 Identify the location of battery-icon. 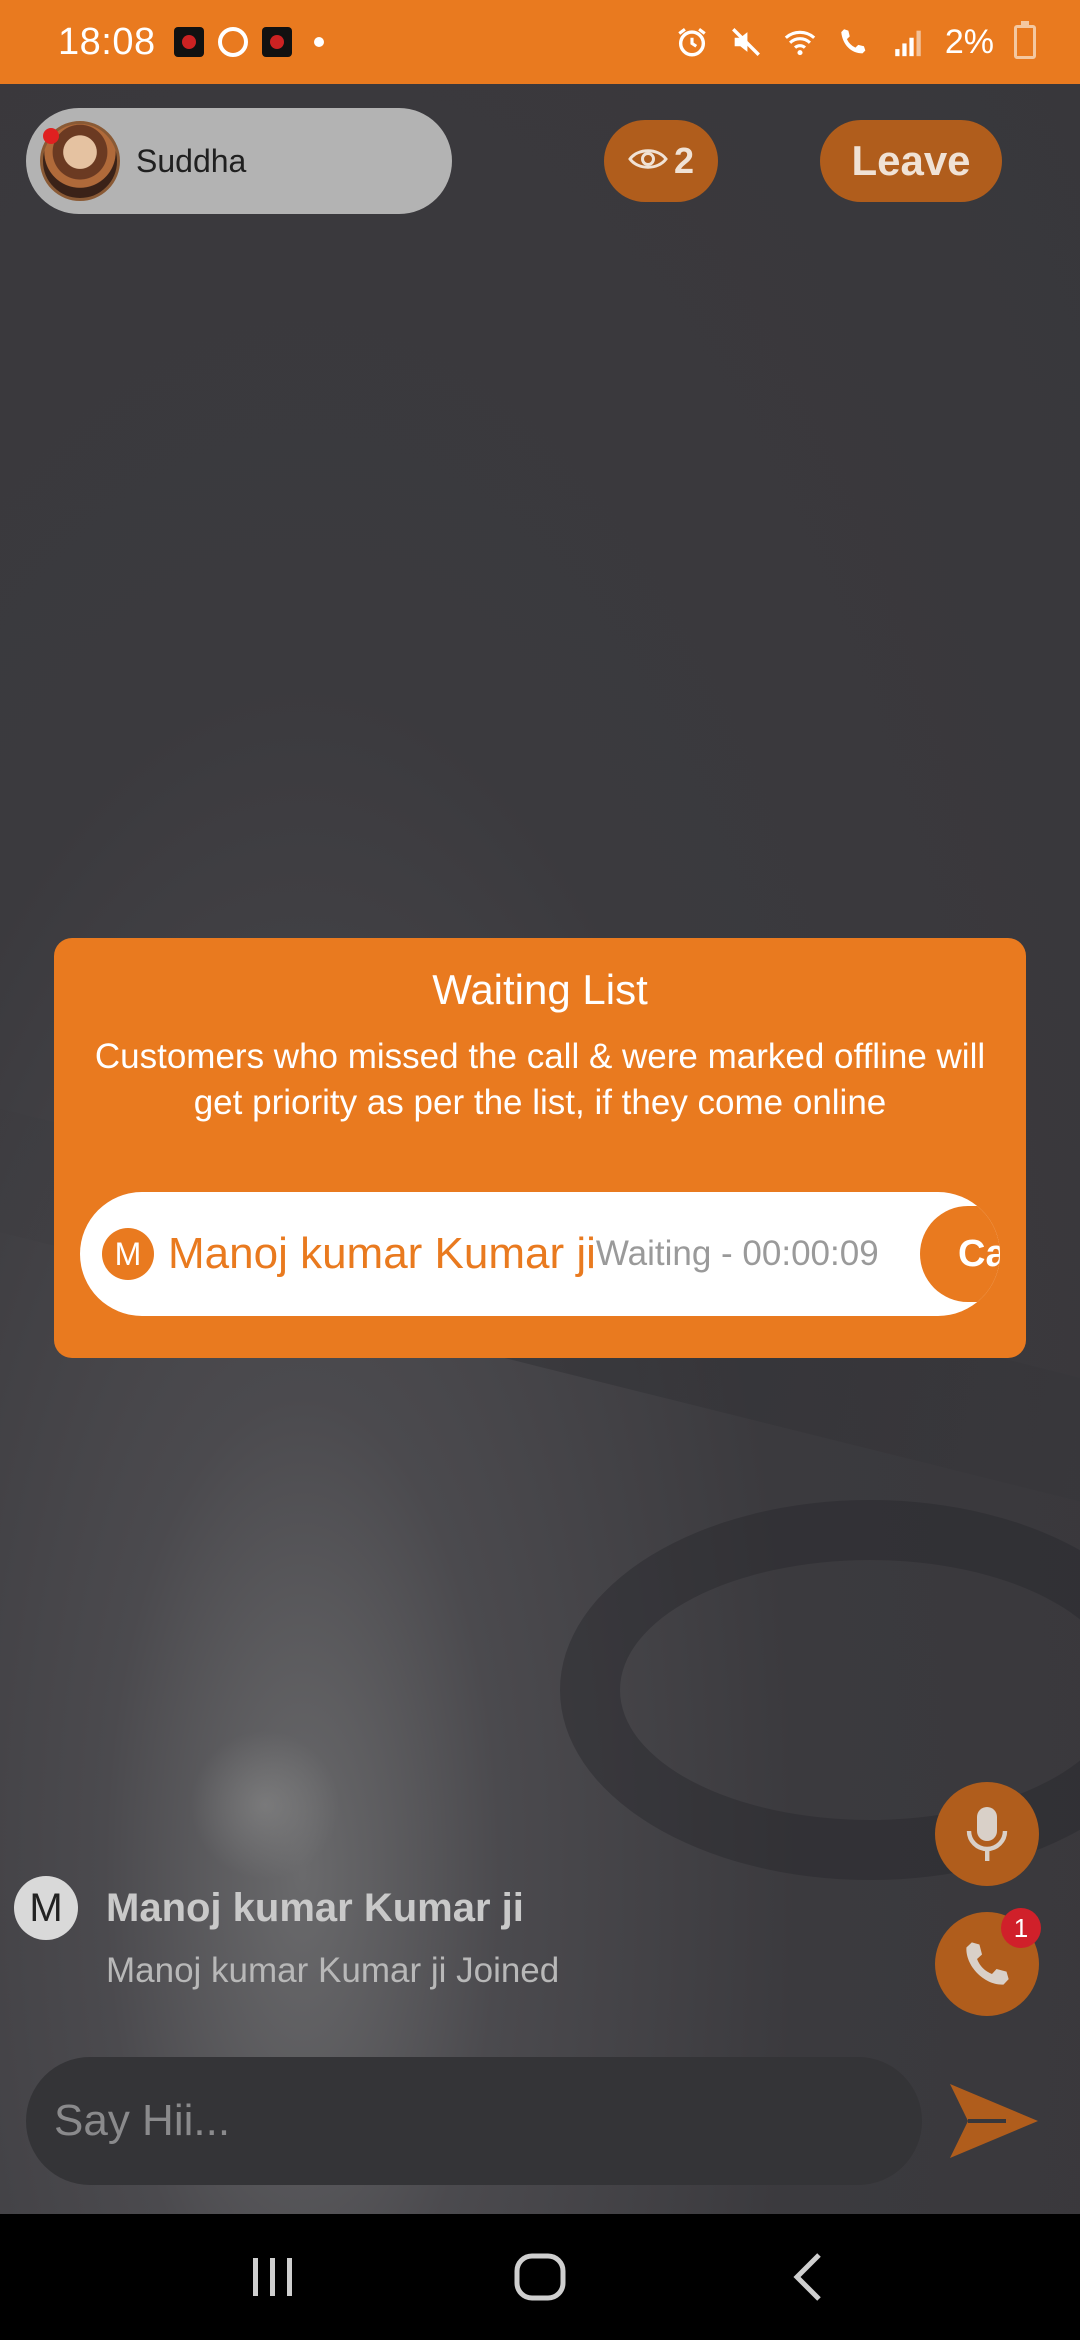
(1025, 40).